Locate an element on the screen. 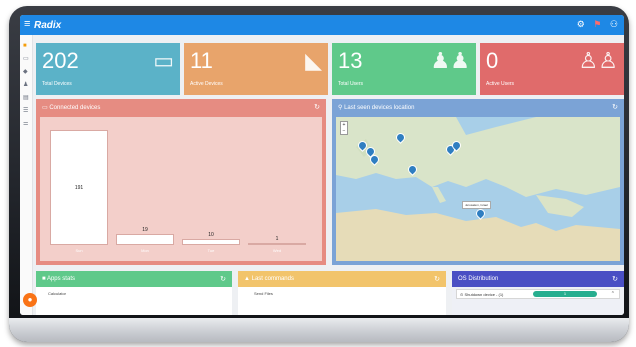 Image resolution: width=636 pixels, height=347 pixels. os-row: ⊙ Shutdown device - (1) 1 ⌃ is located at coordinates (538, 294).